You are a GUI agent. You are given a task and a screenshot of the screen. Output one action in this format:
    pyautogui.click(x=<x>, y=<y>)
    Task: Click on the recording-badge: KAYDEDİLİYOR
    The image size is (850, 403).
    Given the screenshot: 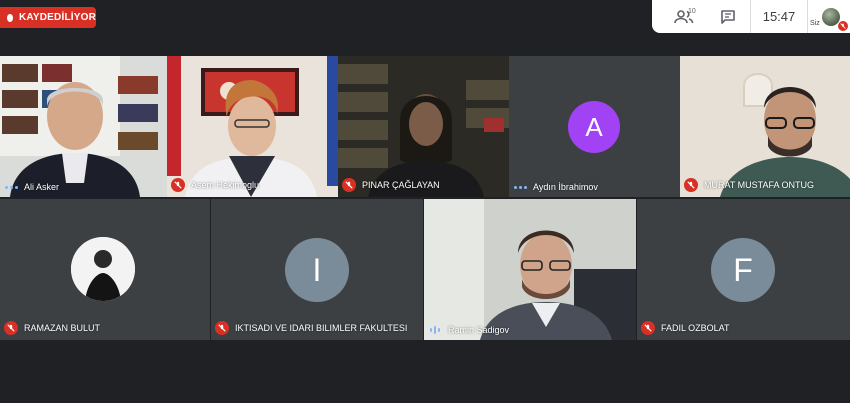 What is the action you would take?
    pyautogui.click(x=48, y=17)
    